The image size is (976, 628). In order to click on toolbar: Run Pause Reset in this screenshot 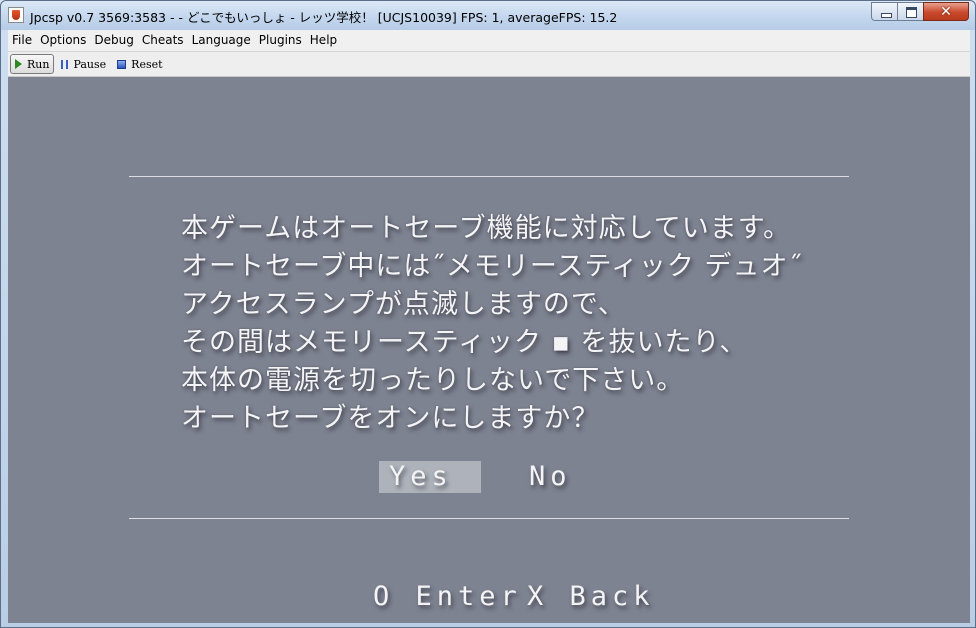, I will do `click(489, 64)`.